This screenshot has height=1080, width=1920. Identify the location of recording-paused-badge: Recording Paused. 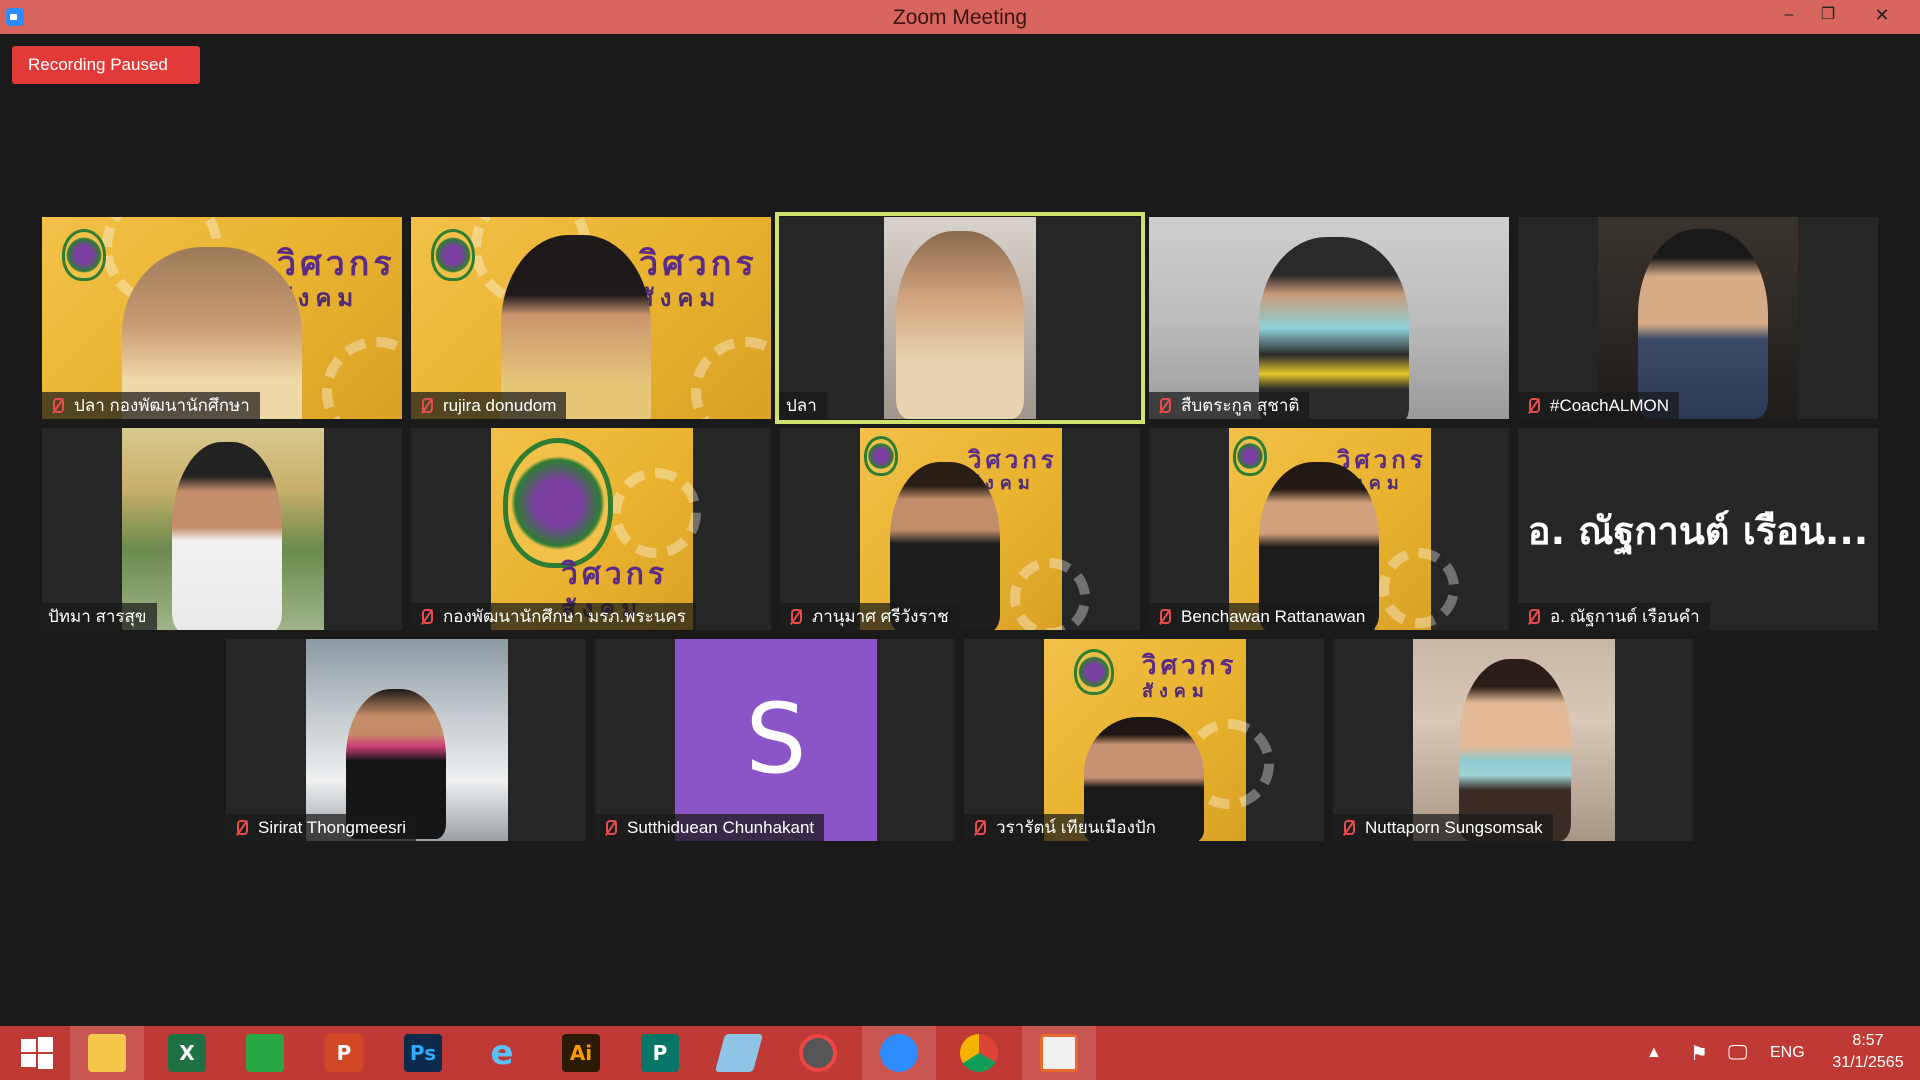
(106, 65).